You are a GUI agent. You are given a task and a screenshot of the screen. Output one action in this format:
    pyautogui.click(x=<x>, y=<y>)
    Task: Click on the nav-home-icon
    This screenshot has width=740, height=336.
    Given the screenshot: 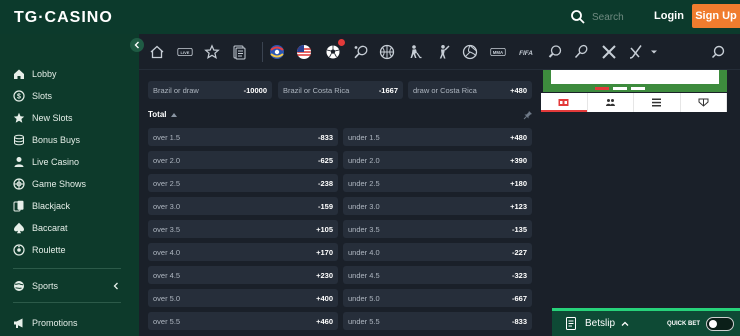 What is the action you would take?
    pyautogui.click(x=157, y=52)
    